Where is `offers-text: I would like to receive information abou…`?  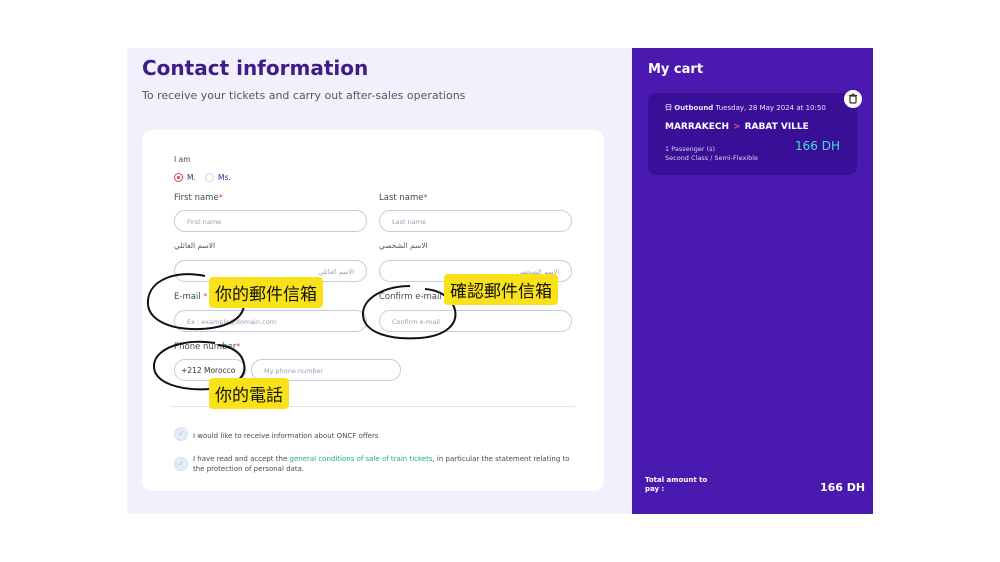
offers-text: I would like to receive information abou… is located at coordinates (286, 436).